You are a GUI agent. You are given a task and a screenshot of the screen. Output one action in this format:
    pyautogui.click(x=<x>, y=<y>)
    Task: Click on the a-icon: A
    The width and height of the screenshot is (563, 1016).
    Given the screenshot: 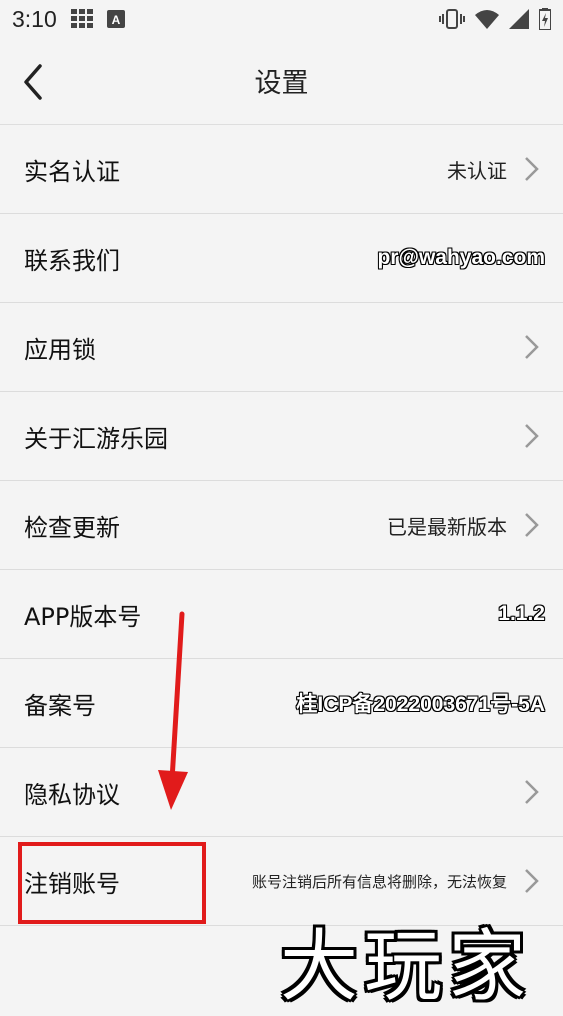 What is the action you would take?
    pyautogui.click(x=115, y=19)
    